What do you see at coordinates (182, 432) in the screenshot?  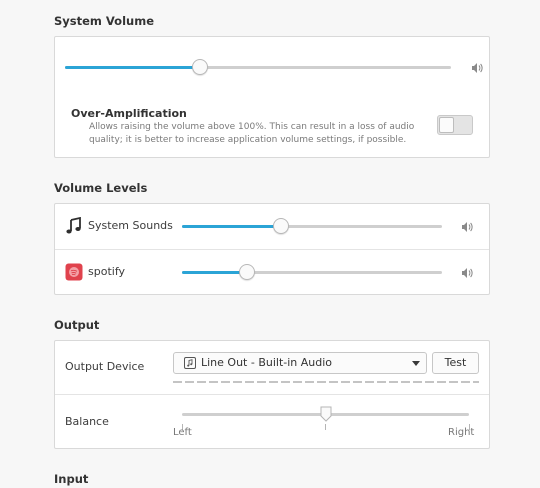 I see `balance-left-label: Left` at bounding box center [182, 432].